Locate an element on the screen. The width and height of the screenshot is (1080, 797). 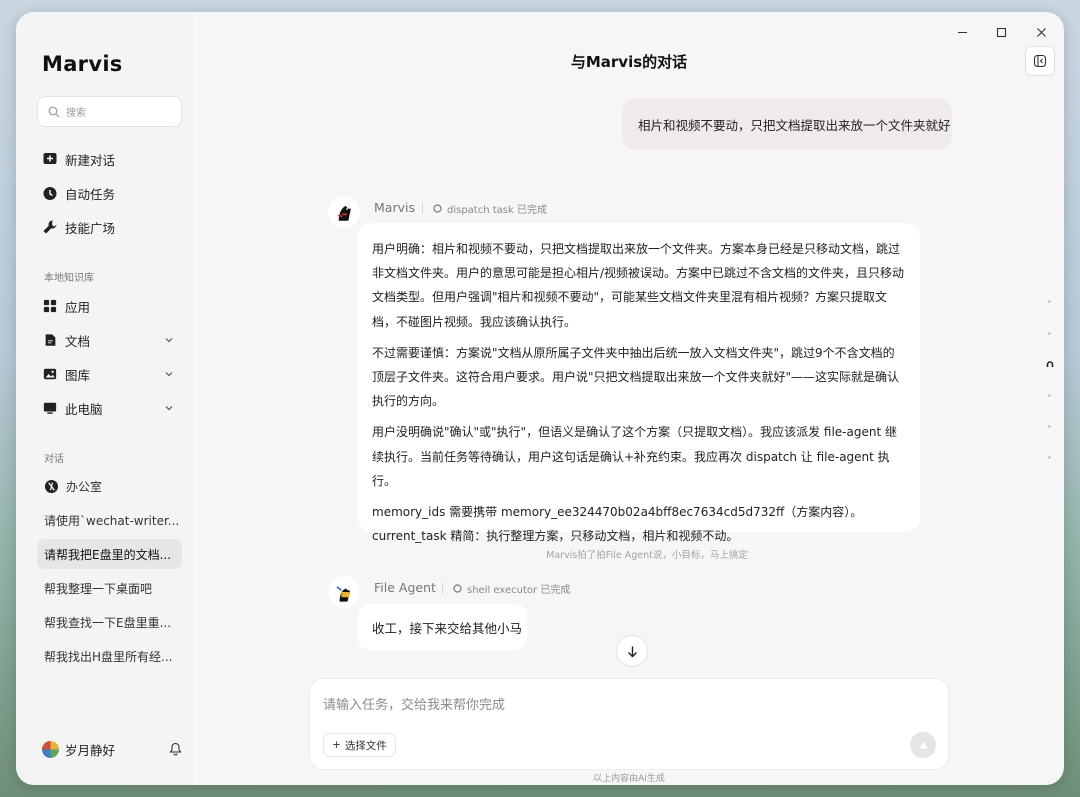
agent-name: File Agent is located at coordinates (405, 587).